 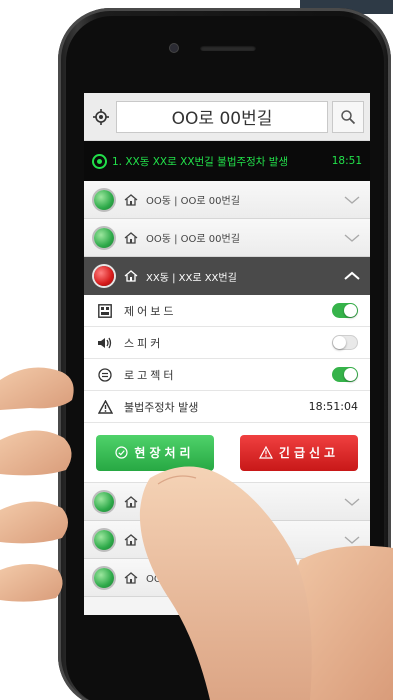 I want to click on projector-icon, so click(x=105, y=375).